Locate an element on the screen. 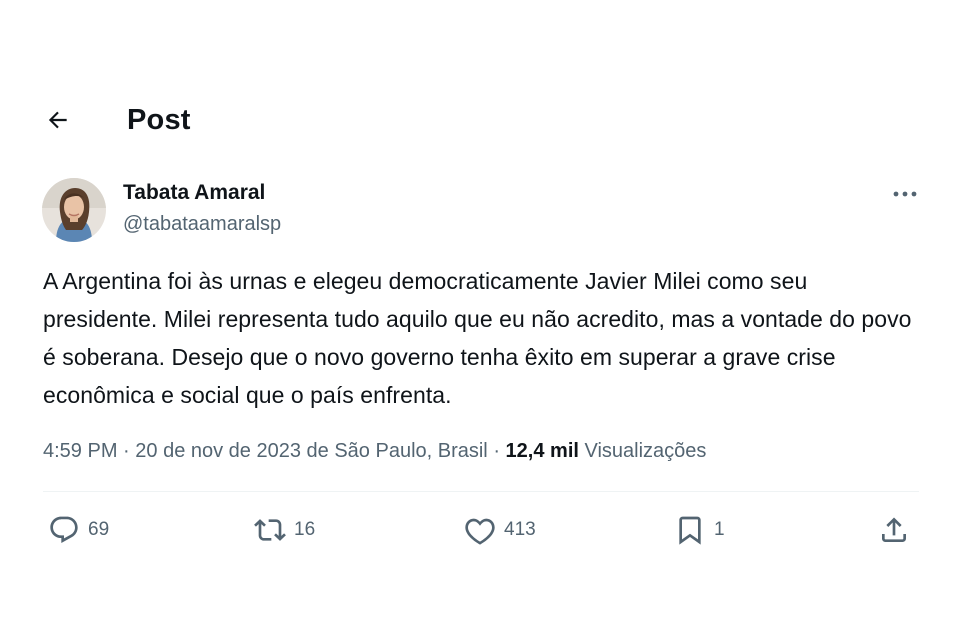 This screenshot has height=640, width=960. views-label: Visualizações is located at coordinates (646, 451).